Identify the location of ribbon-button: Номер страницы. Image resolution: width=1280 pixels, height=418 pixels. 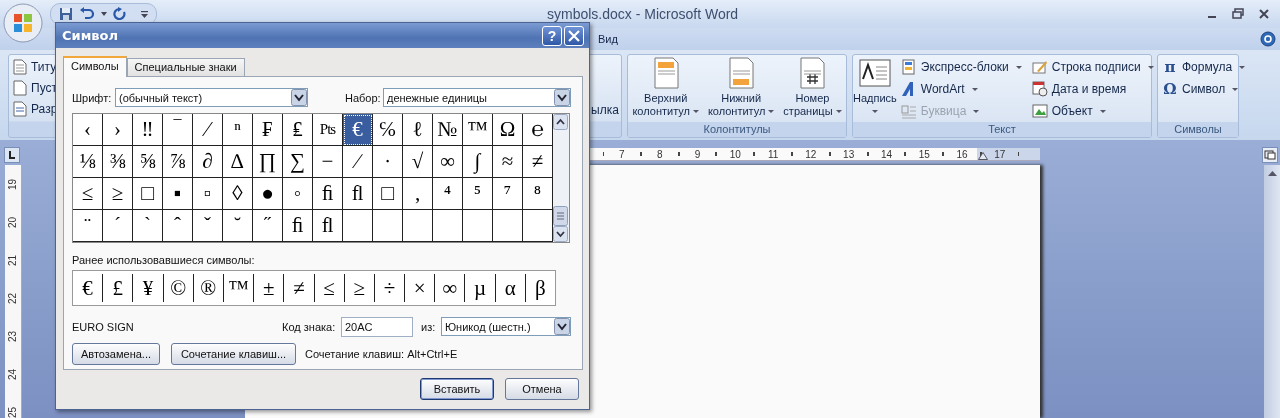
(812, 88).